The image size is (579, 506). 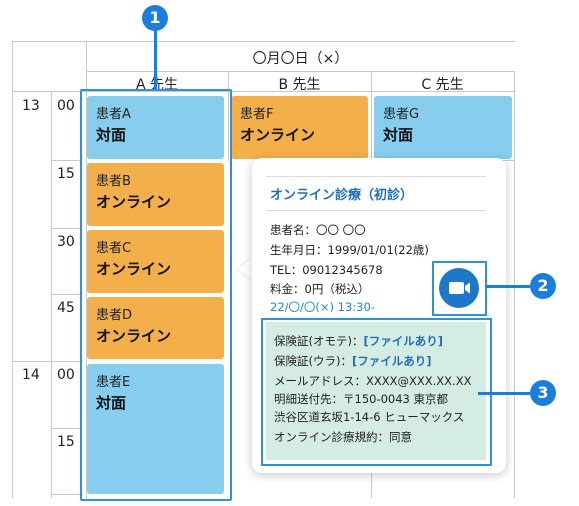 What do you see at coordinates (543, 286) in the screenshot?
I see `callout-2-badge: 2` at bounding box center [543, 286].